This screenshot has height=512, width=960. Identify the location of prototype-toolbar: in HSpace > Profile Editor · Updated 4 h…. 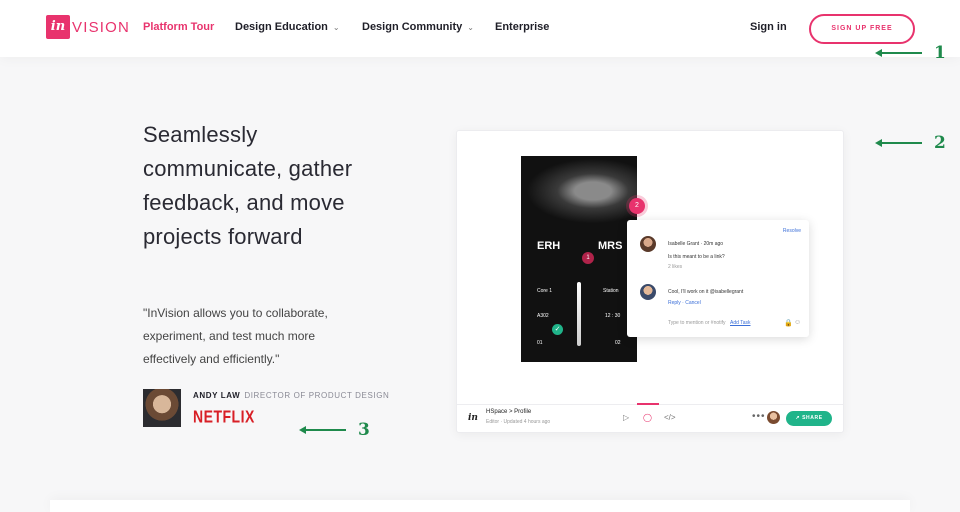
(650, 417).